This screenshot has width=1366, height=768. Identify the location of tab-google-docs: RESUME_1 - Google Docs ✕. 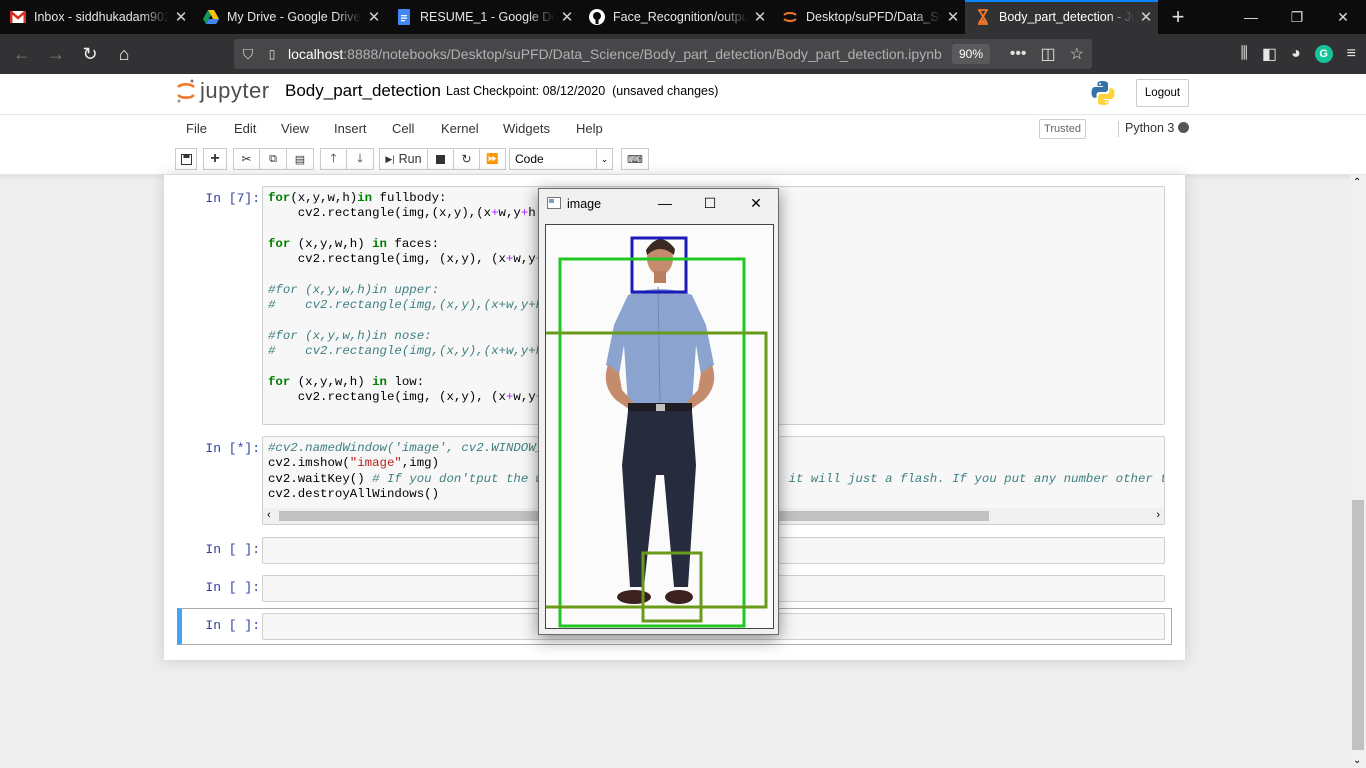
(482, 17).